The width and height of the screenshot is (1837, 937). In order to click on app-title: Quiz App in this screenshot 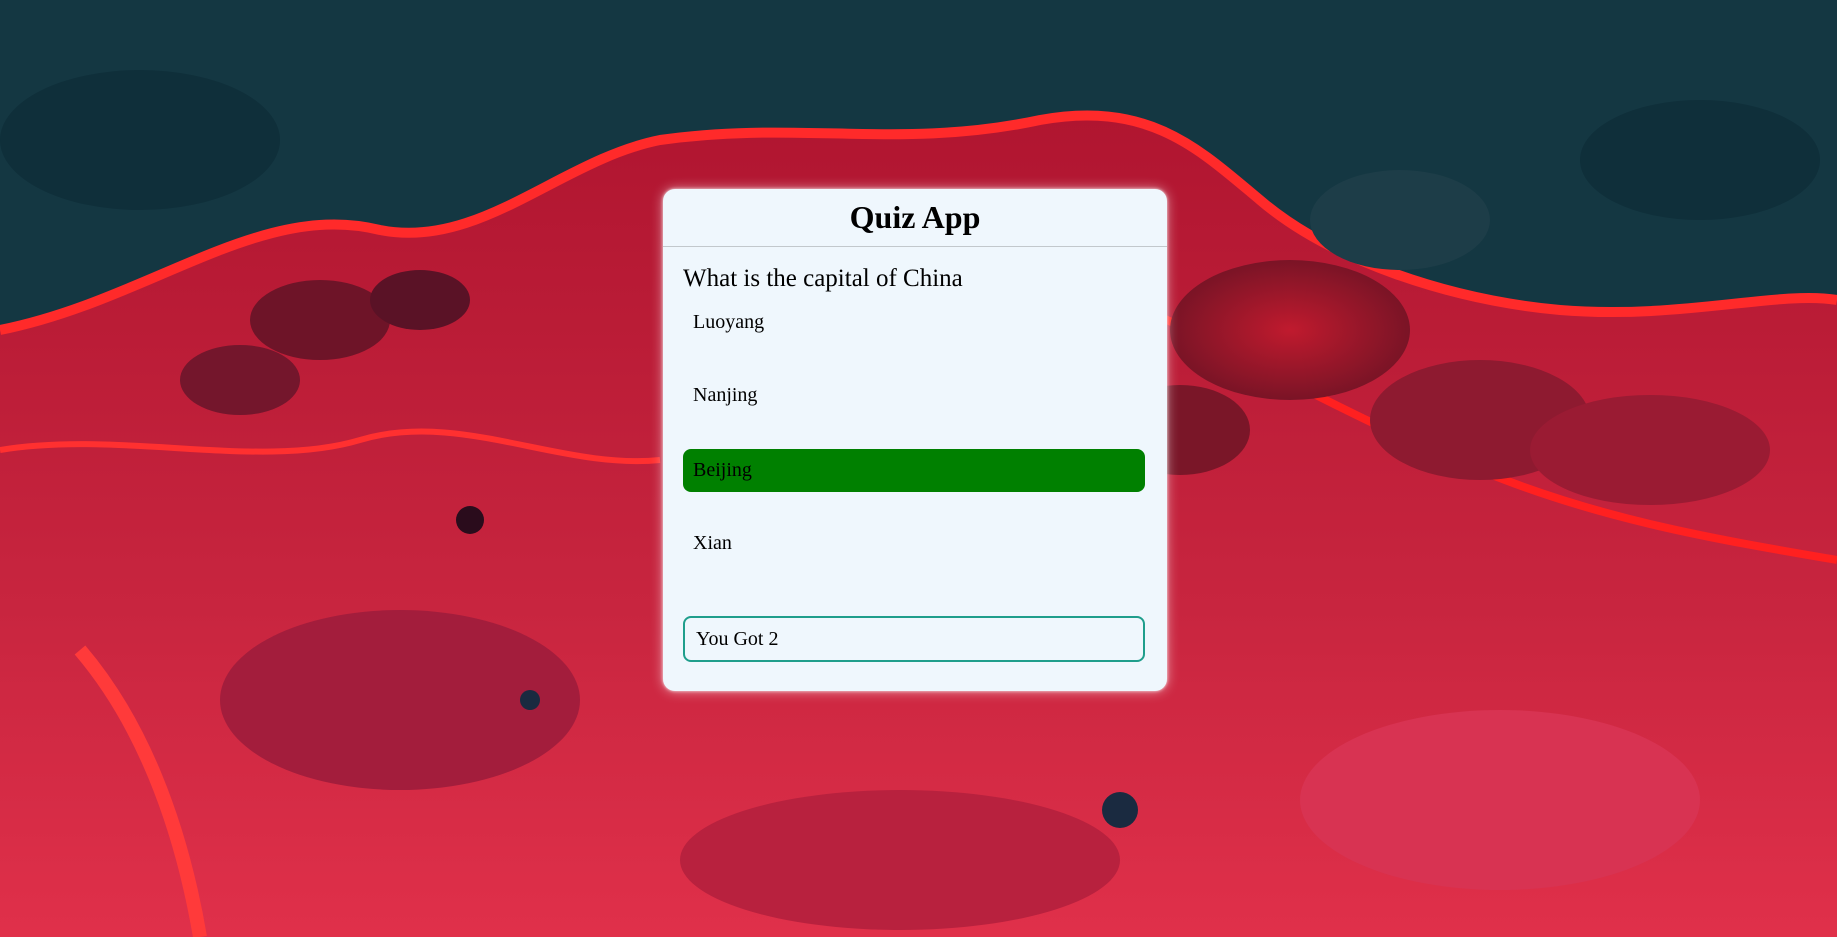, I will do `click(915, 217)`.